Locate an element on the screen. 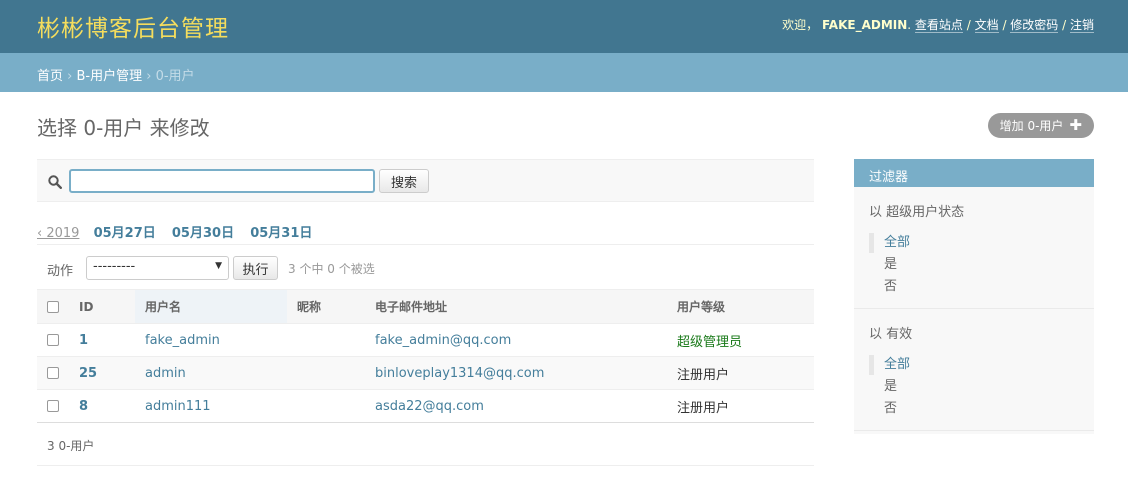 This screenshot has height=482, width=1128. username-link: admin is located at coordinates (165, 373).